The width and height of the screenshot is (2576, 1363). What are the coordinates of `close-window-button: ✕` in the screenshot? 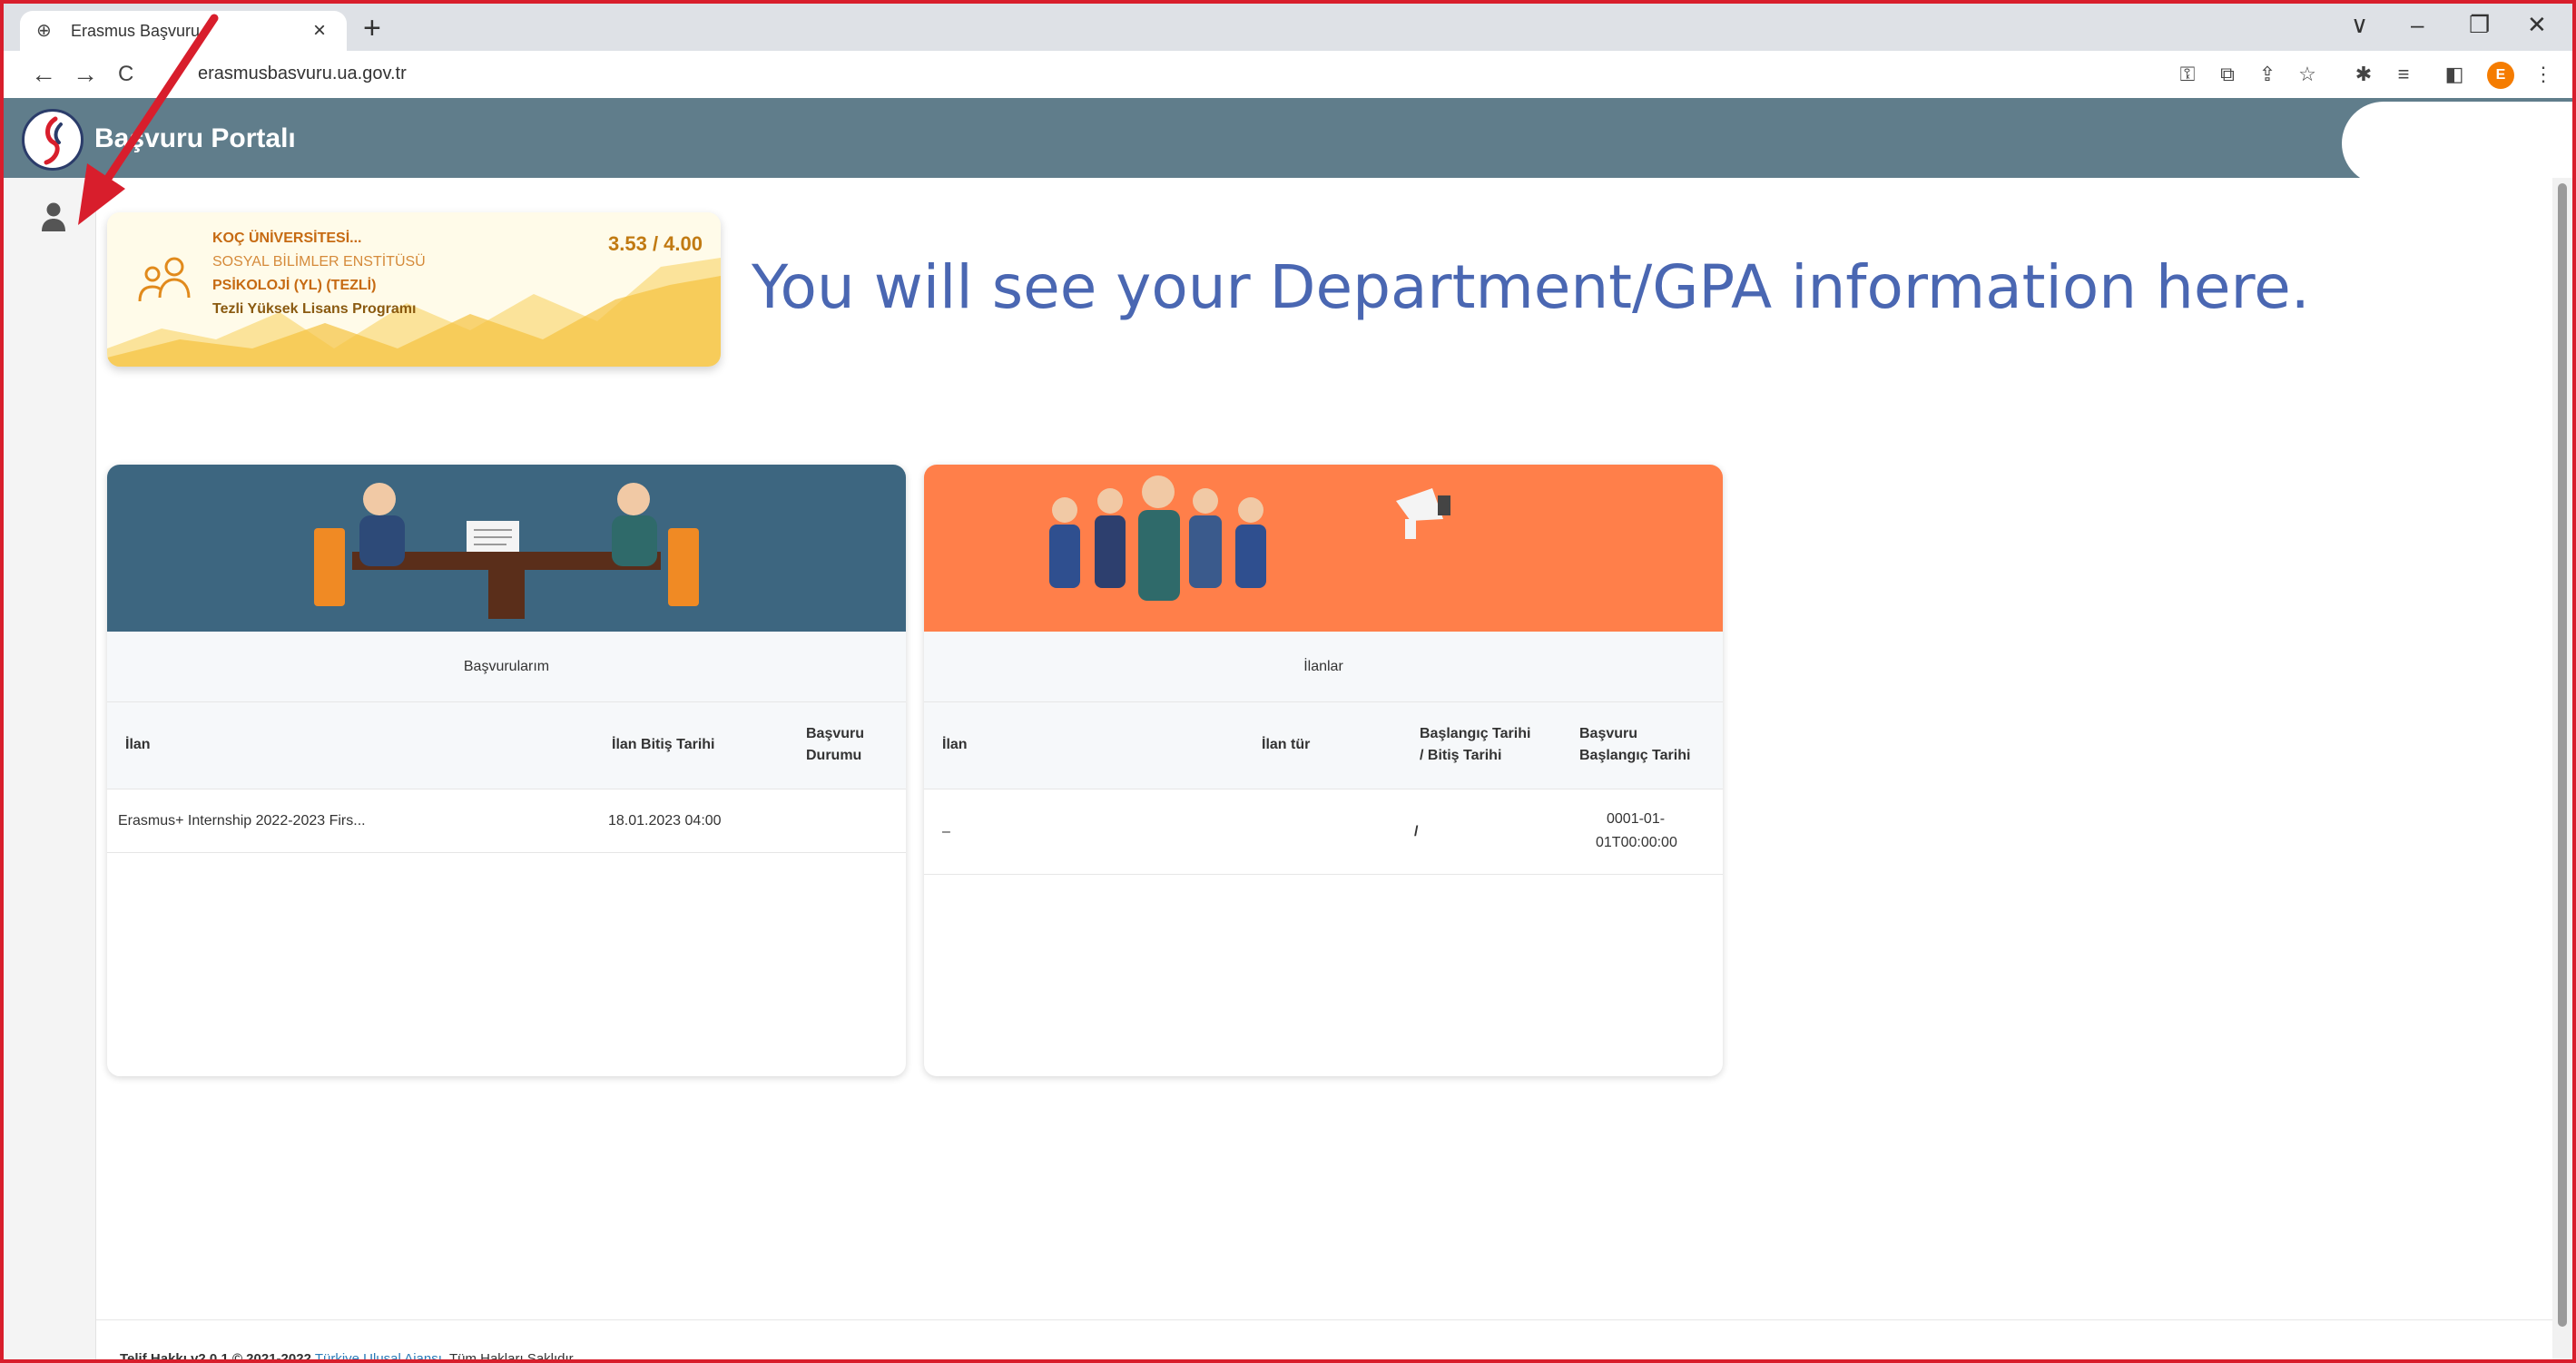 It's located at (2537, 25).